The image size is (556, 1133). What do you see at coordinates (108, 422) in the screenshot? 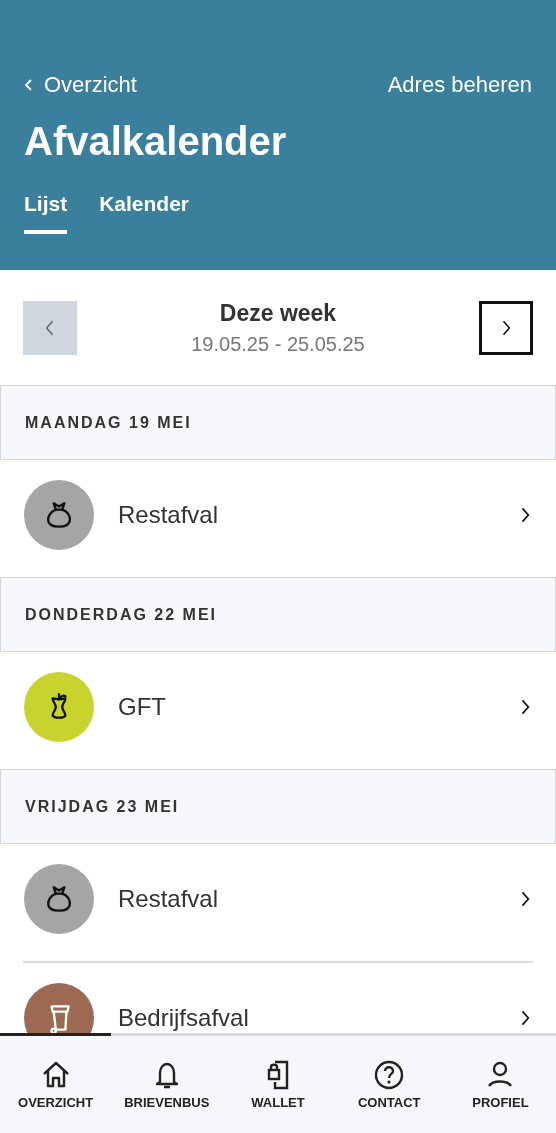
I see `day-label: MAANDAG 19 MEI` at bounding box center [108, 422].